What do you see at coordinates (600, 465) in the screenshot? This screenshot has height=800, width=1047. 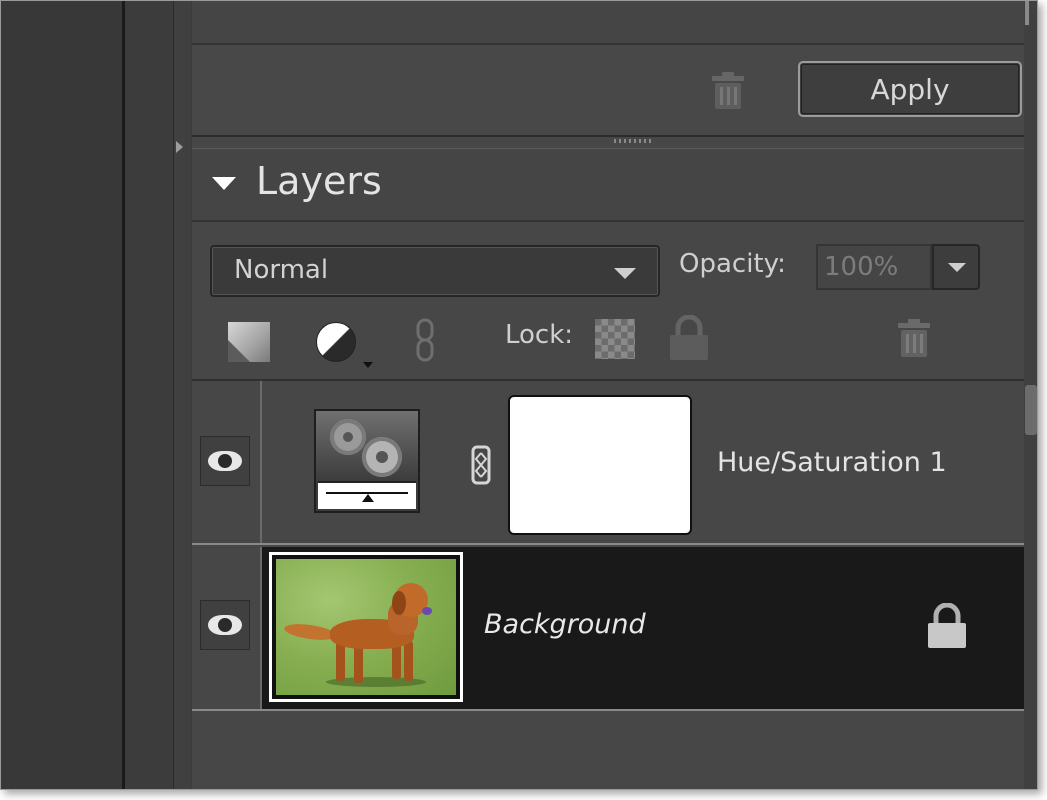 I see `layer-mask-thumbnail` at bounding box center [600, 465].